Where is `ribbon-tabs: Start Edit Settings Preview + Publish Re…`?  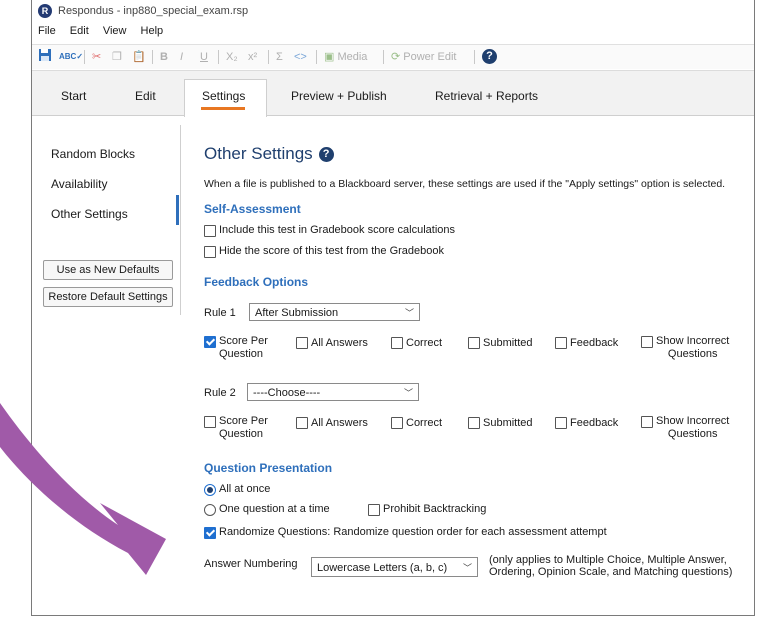
ribbon-tabs: Start Edit Settings Preview + Publish Re… is located at coordinates (393, 93).